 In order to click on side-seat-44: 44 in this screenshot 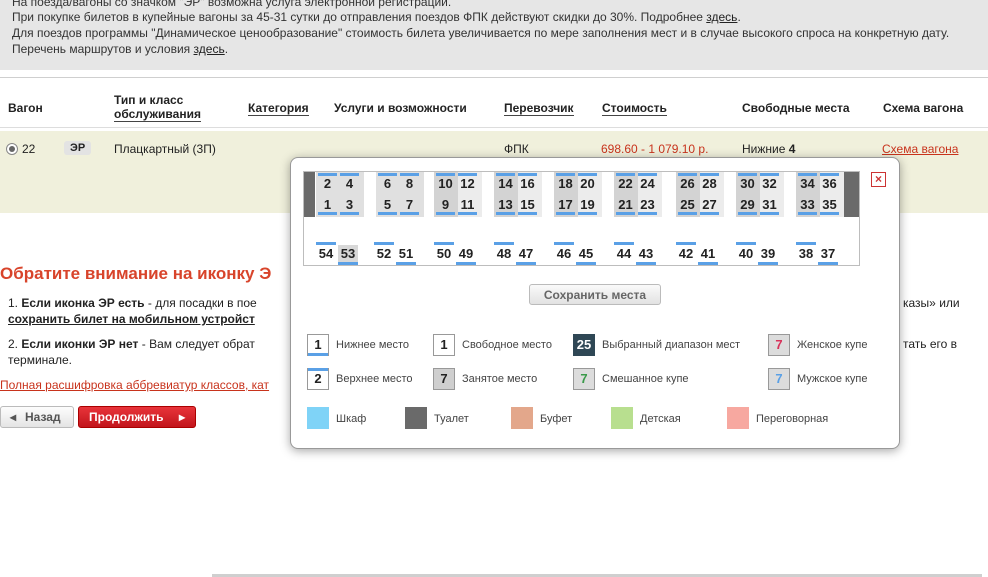, I will do `click(624, 252)`.